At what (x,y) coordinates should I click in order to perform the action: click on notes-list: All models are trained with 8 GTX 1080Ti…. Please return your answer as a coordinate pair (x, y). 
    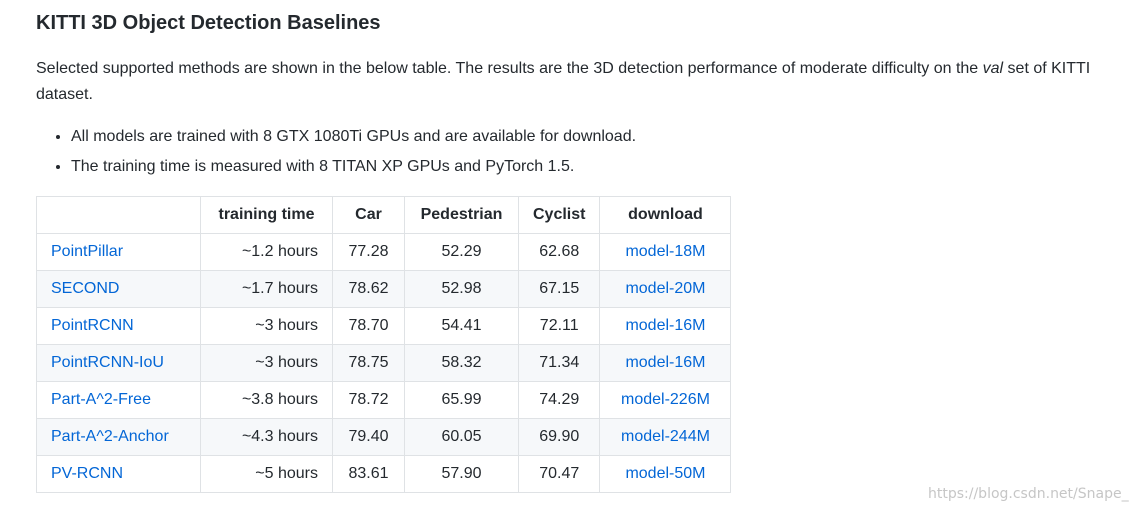
    Looking at the image, I should click on (586, 152).